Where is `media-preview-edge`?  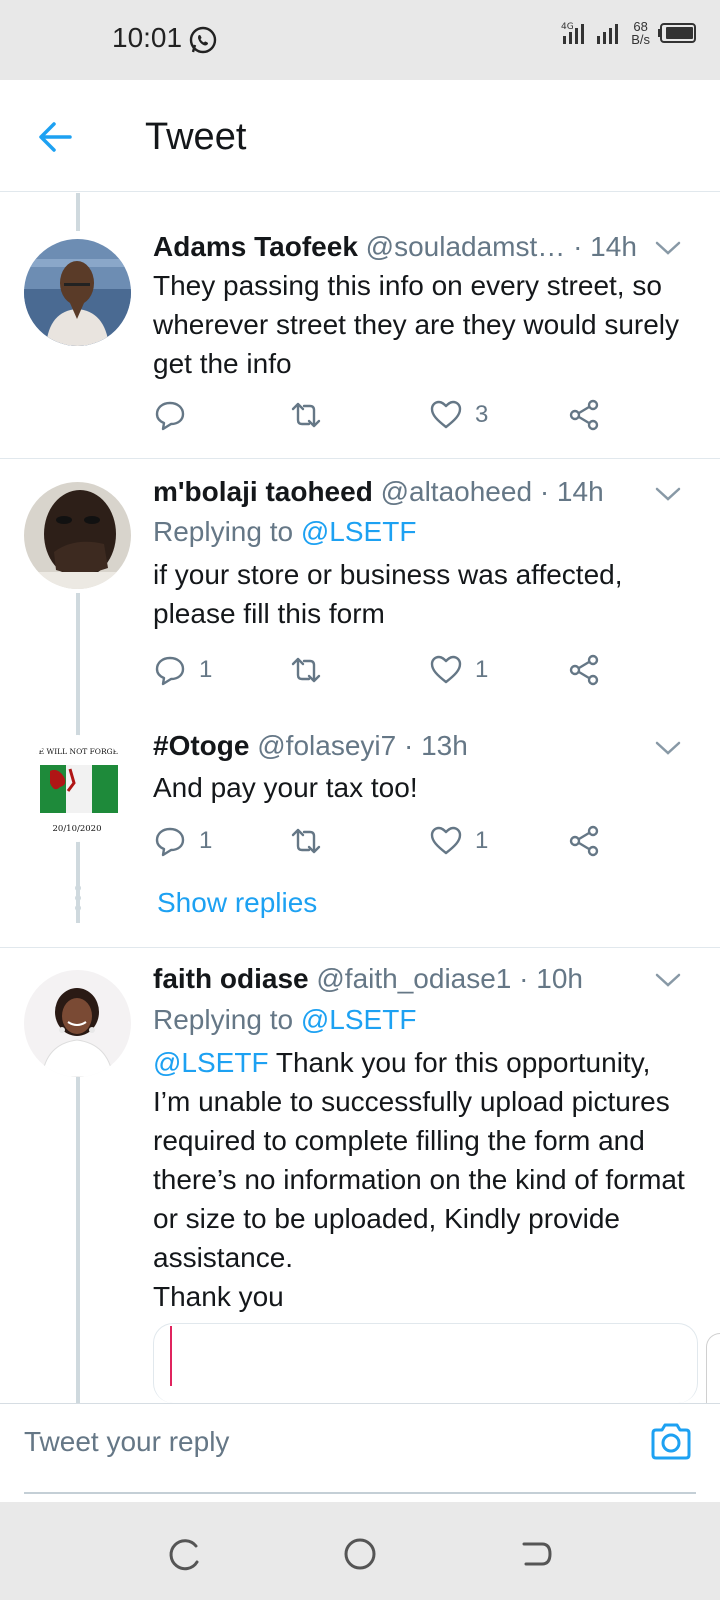
media-preview-edge is located at coordinates (171, 1356).